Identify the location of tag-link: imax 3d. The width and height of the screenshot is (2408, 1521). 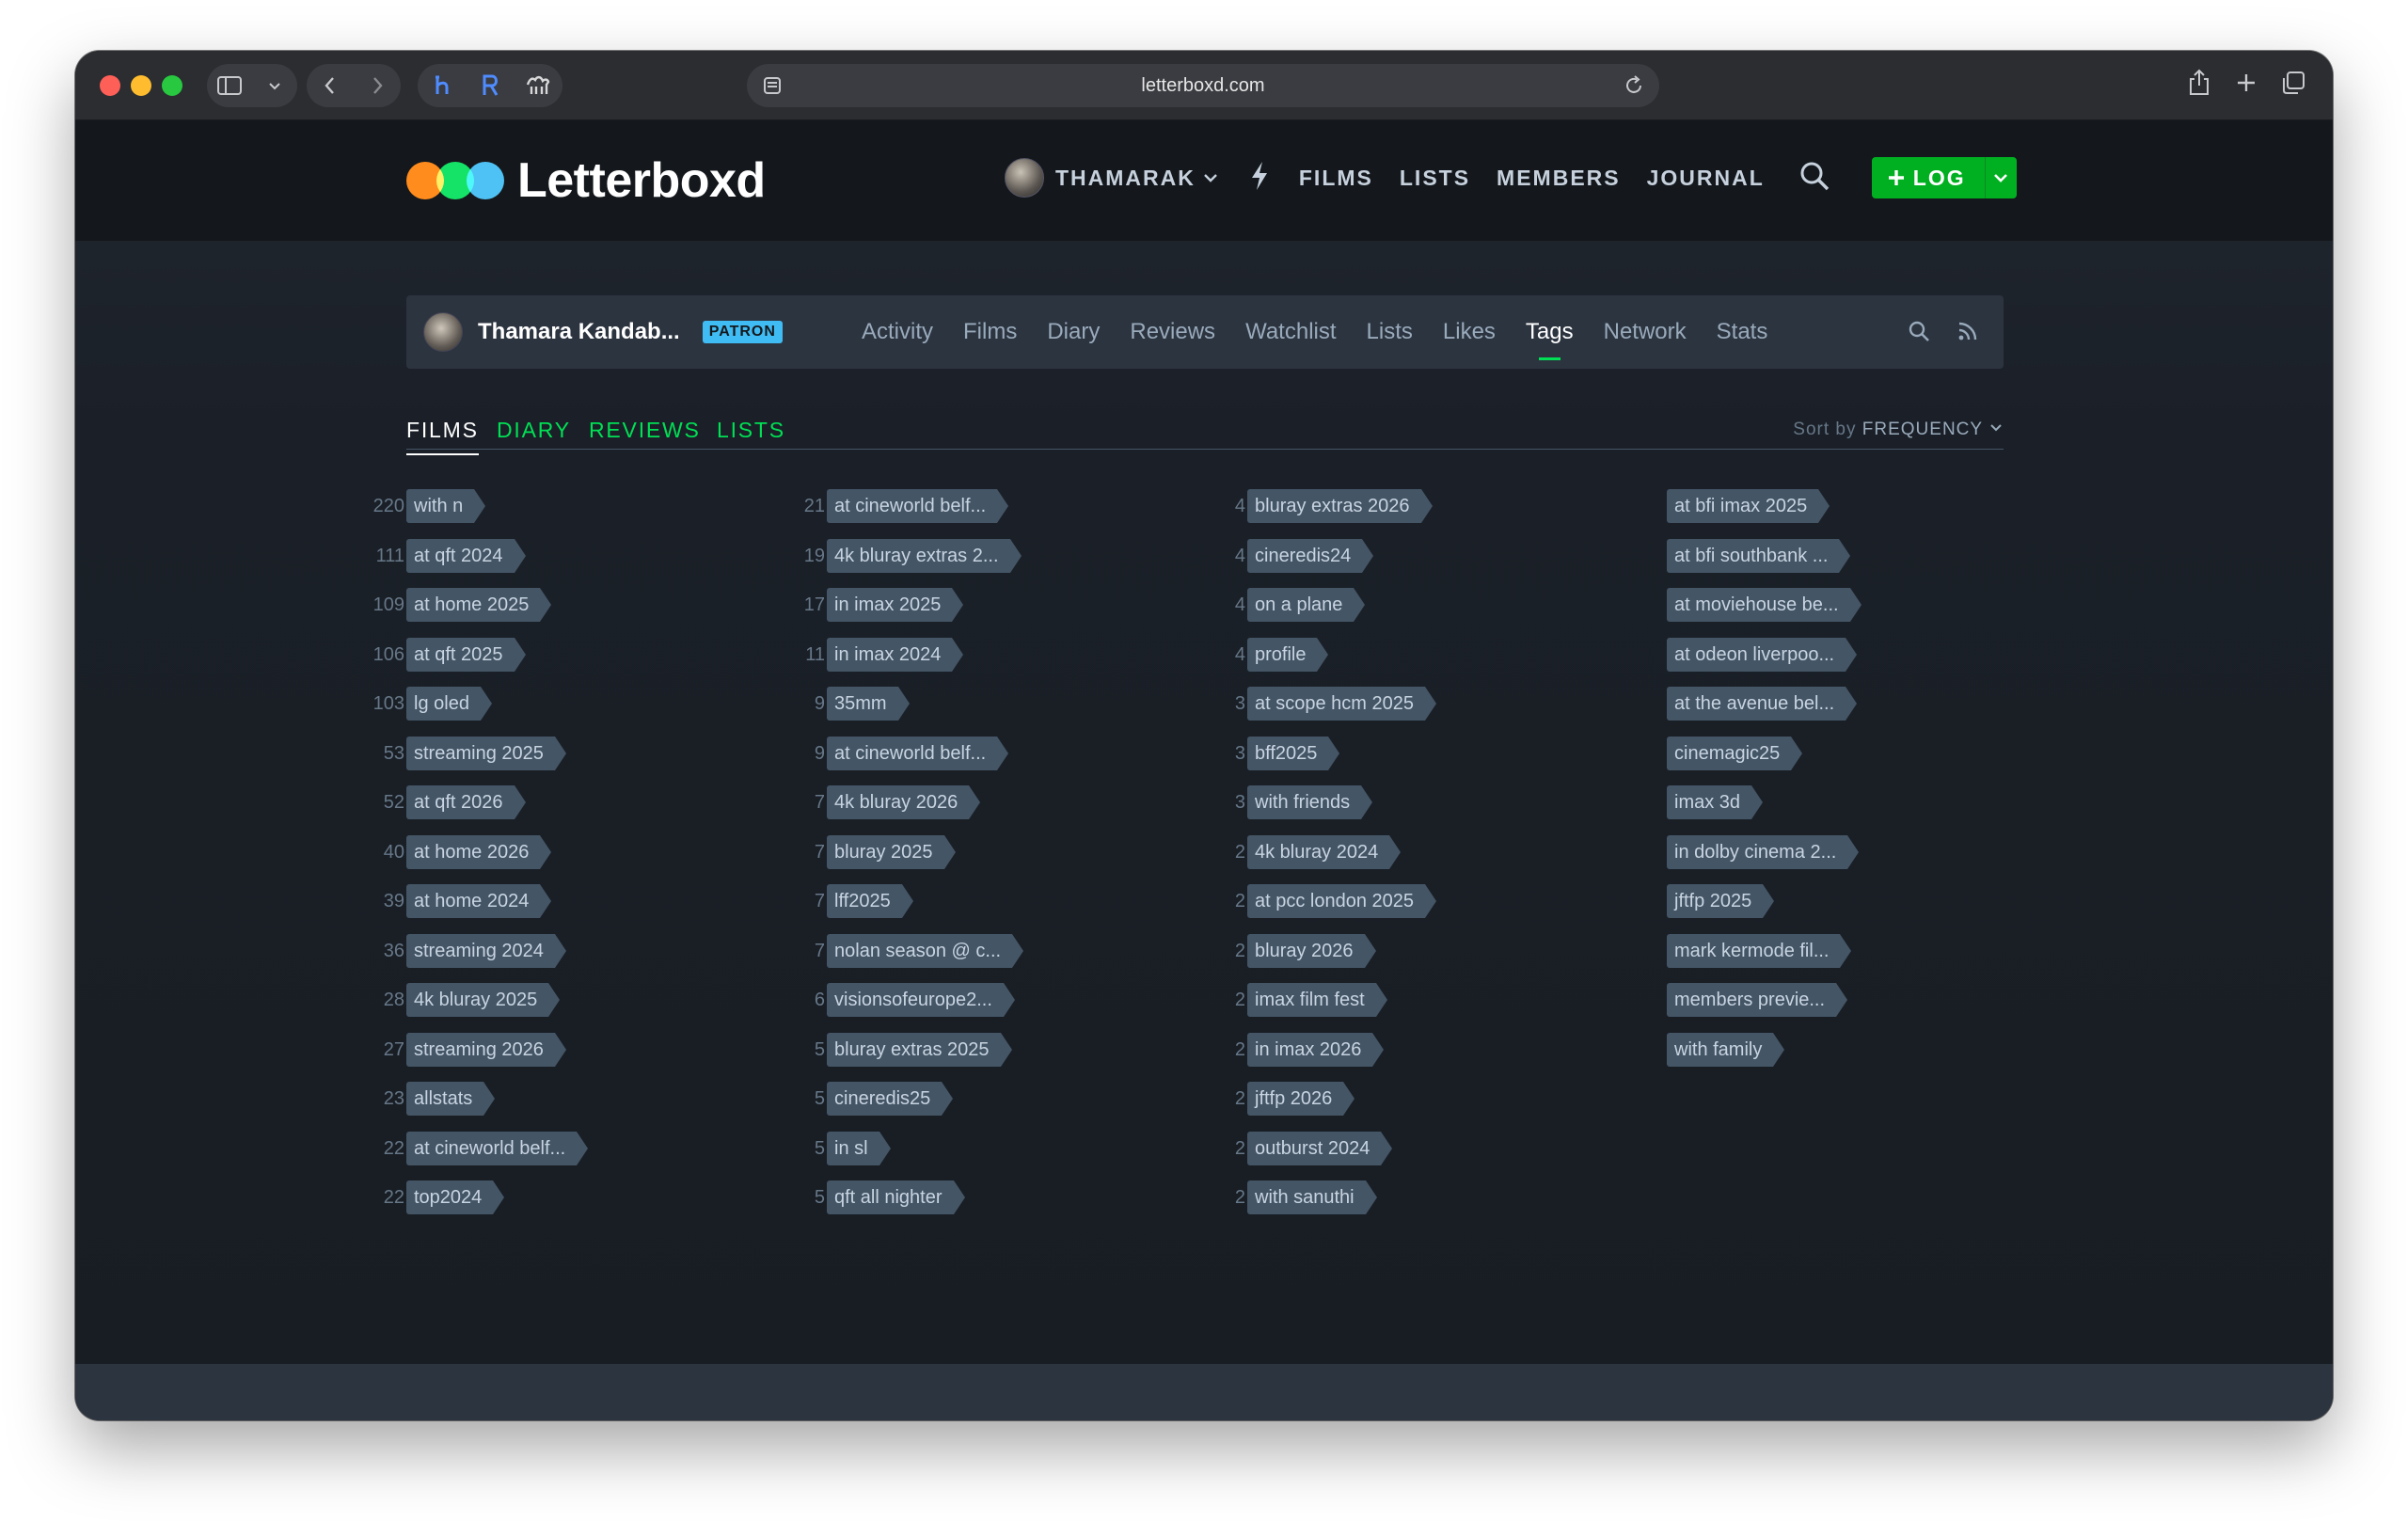
(1716, 802).